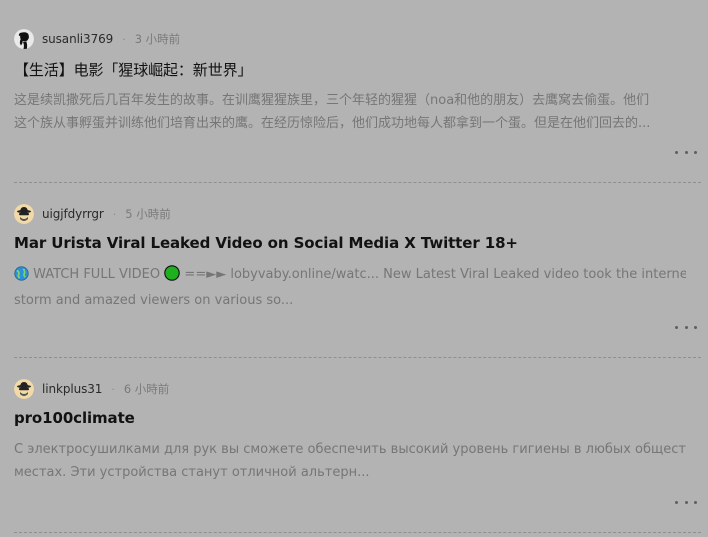  Describe the element at coordinates (146, 389) in the screenshot. I see `post-time: 6 小時前` at that location.